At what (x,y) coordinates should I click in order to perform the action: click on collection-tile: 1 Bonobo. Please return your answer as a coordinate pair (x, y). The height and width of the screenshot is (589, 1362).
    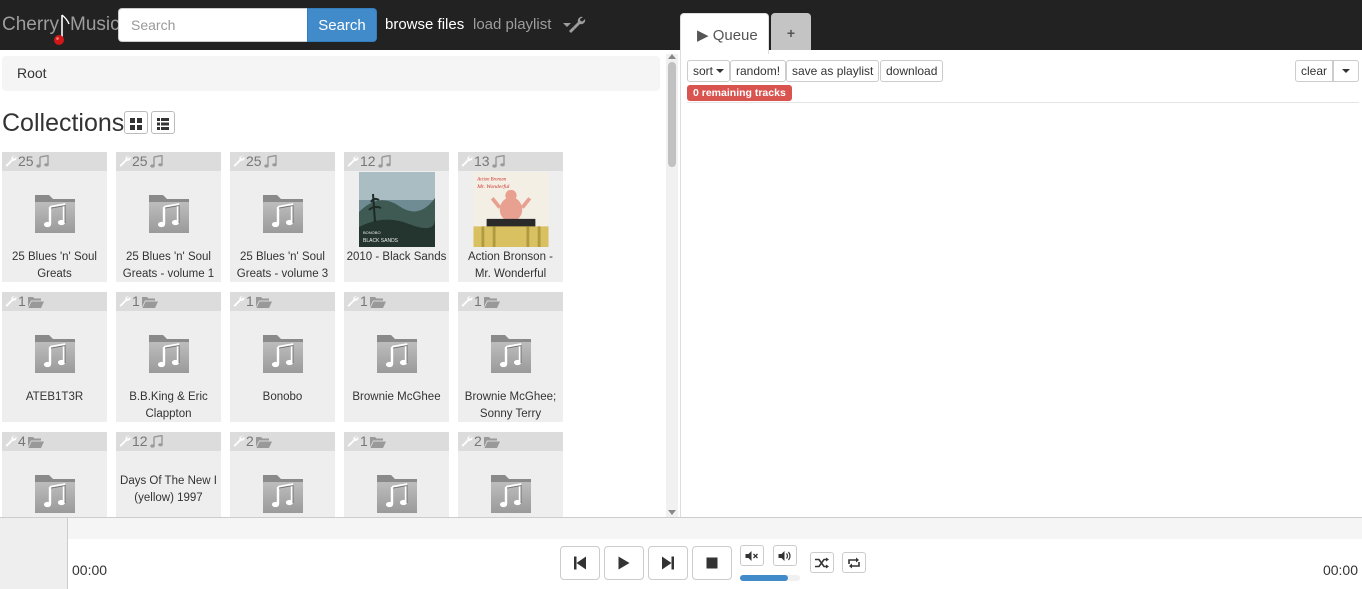
    Looking at the image, I should click on (282, 357).